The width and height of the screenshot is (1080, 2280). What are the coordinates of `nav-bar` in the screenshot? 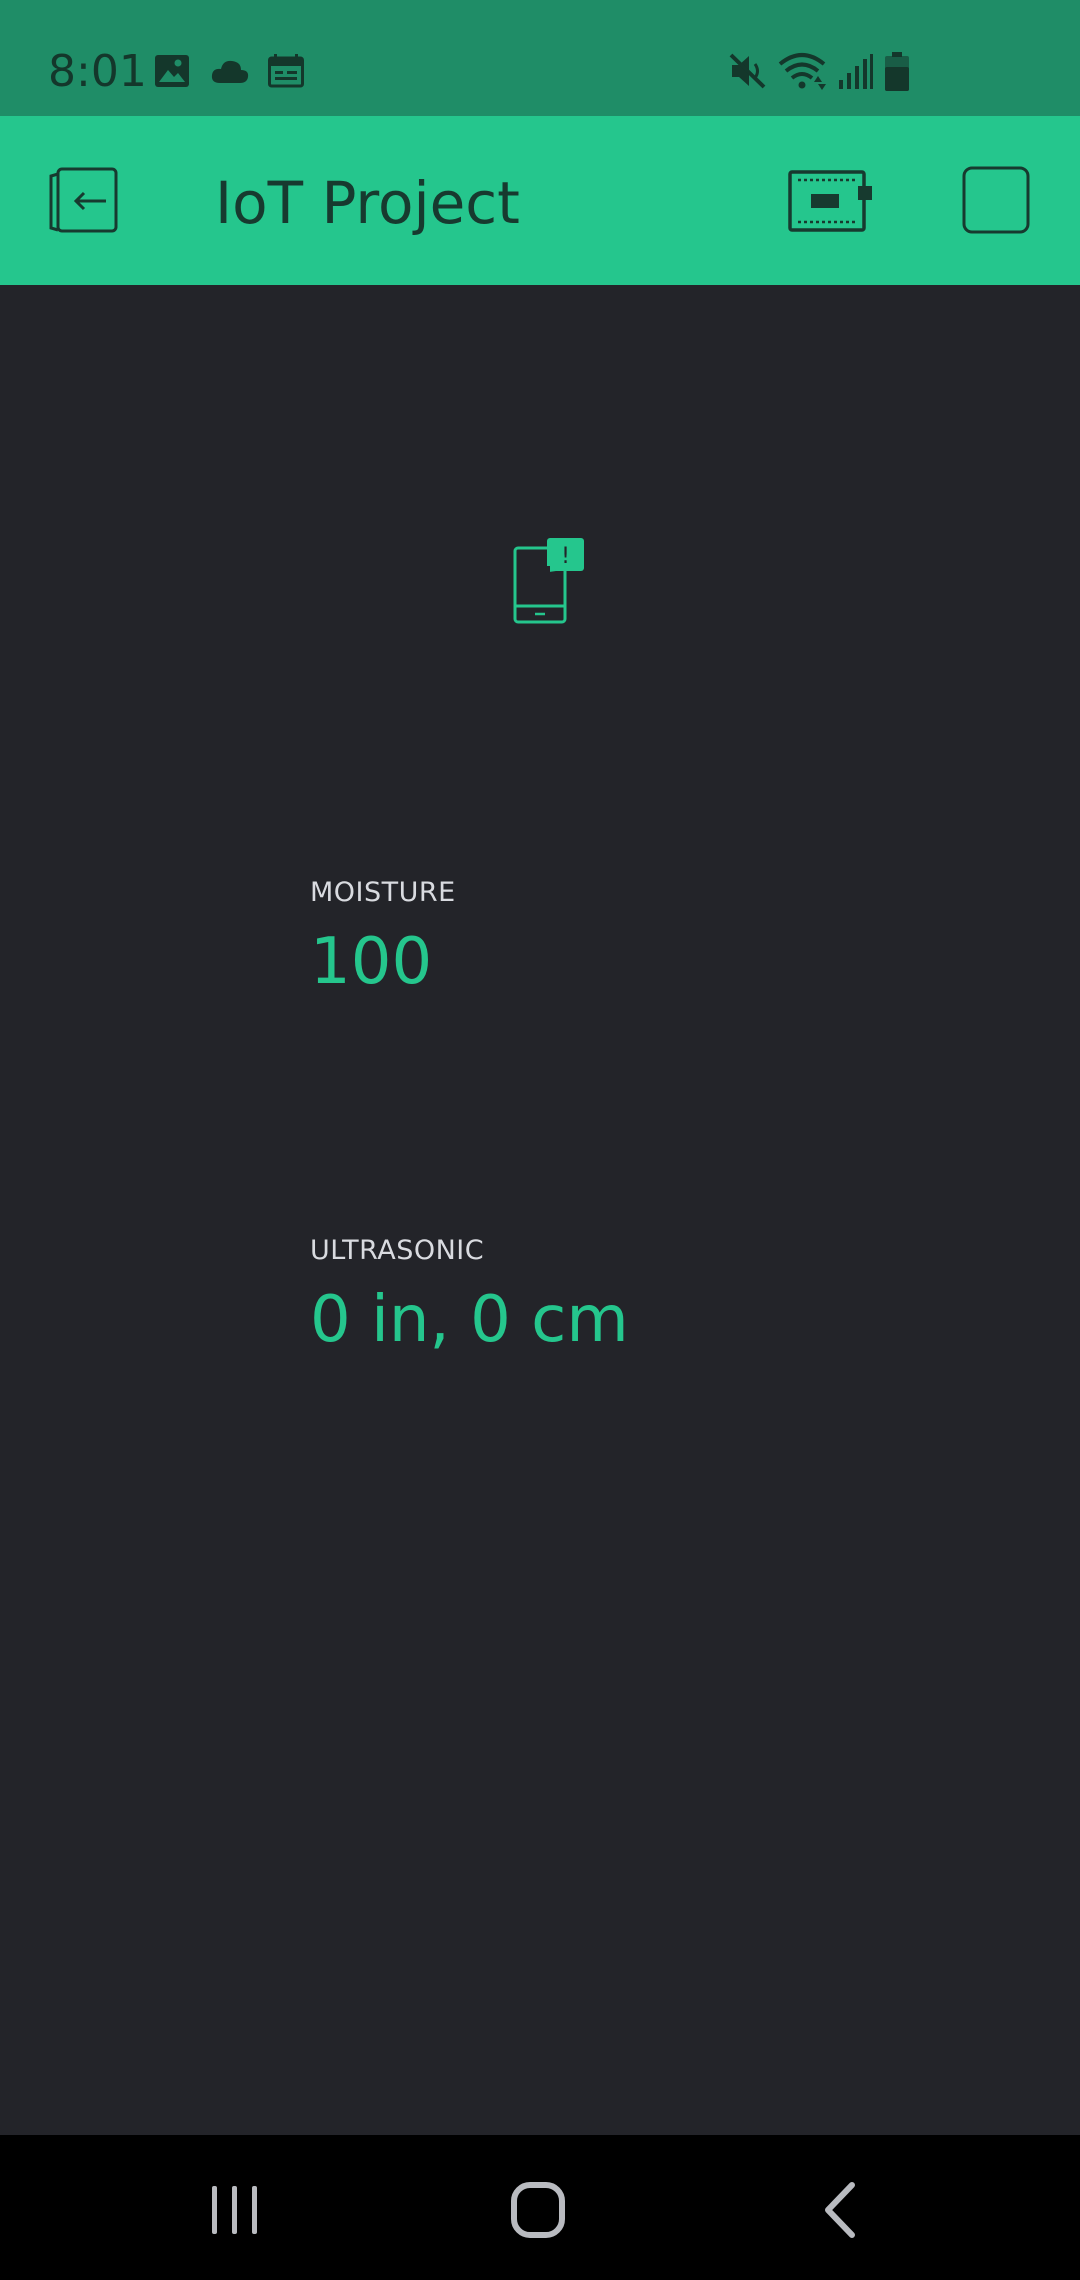 It's located at (540, 2207).